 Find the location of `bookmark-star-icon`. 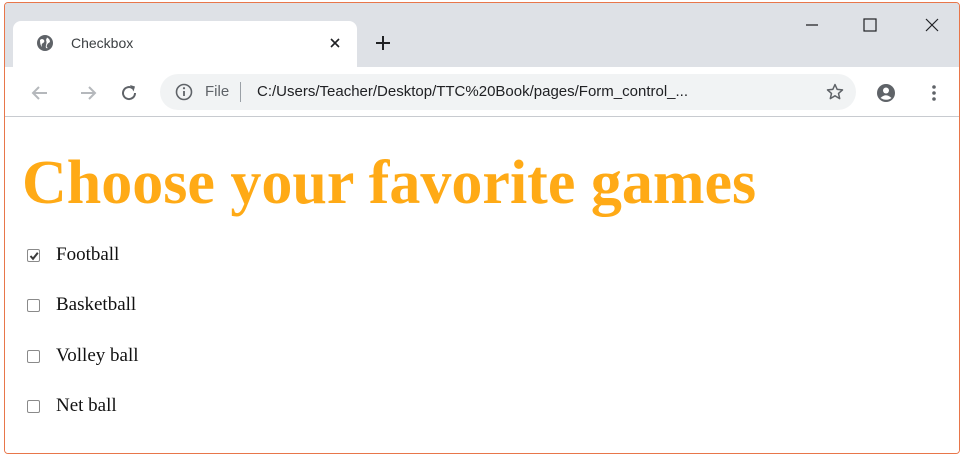

bookmark-star-icon is located at coordinates (835, 92).